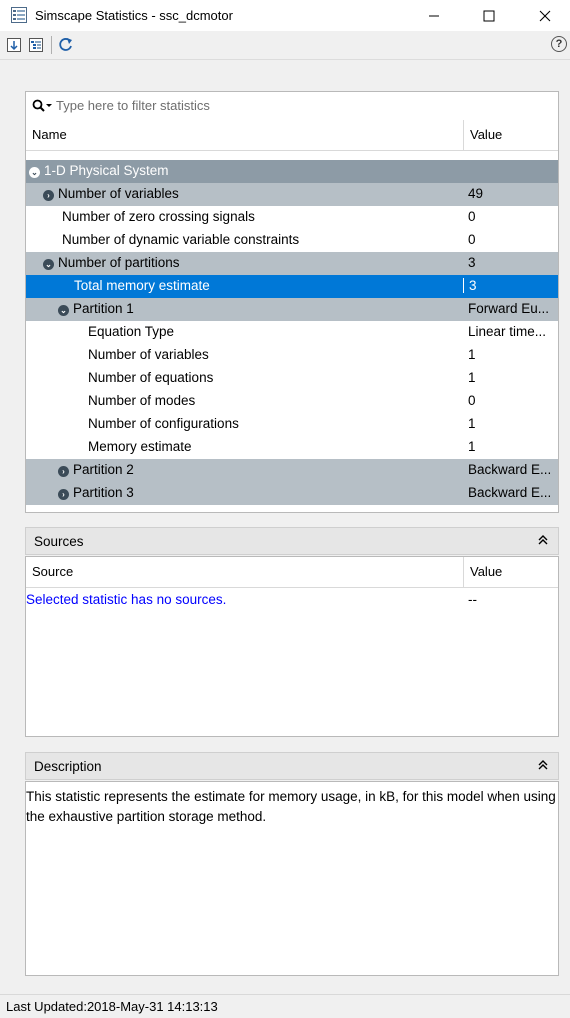 This screenshot has height=1018, width=570. I want to click on sources-title: Sources, so click(59, 541).